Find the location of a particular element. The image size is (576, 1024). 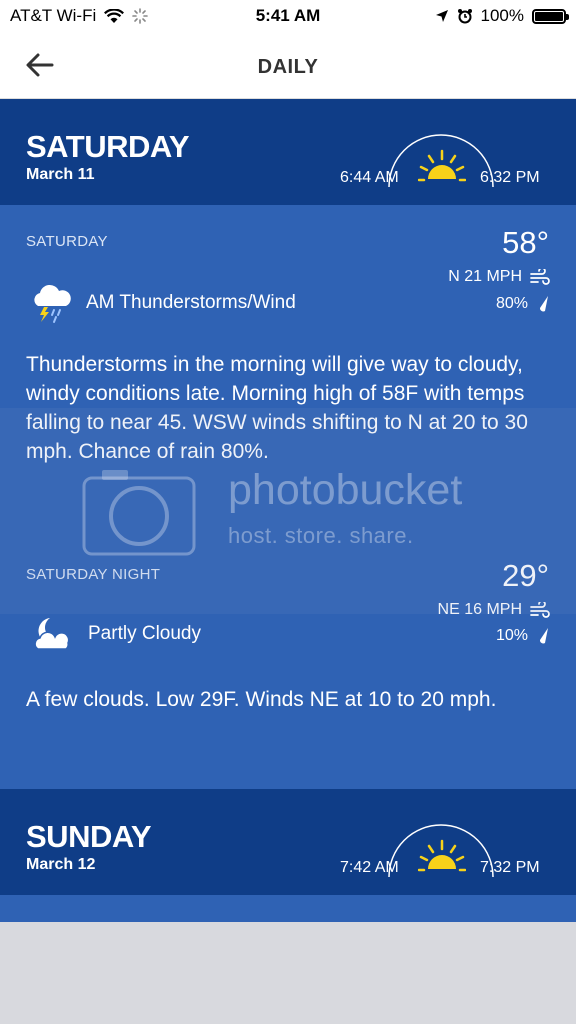

condition-row: AM Thunderstorms/Wind is located at coordinates (163, 303).